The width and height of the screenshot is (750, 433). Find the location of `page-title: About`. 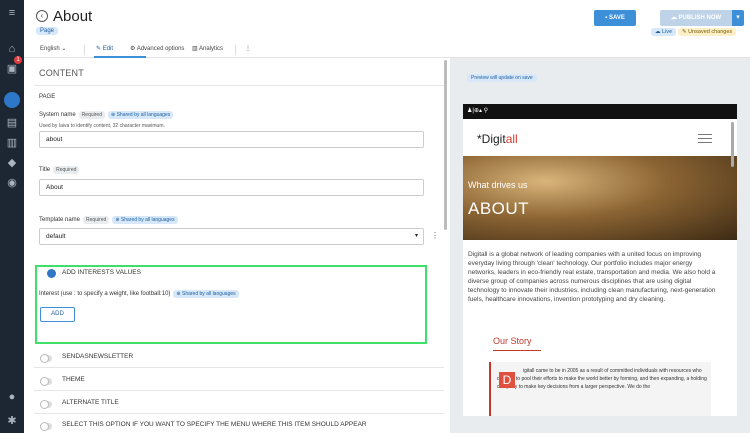

page-title: About is located at coordinates (73, 16).